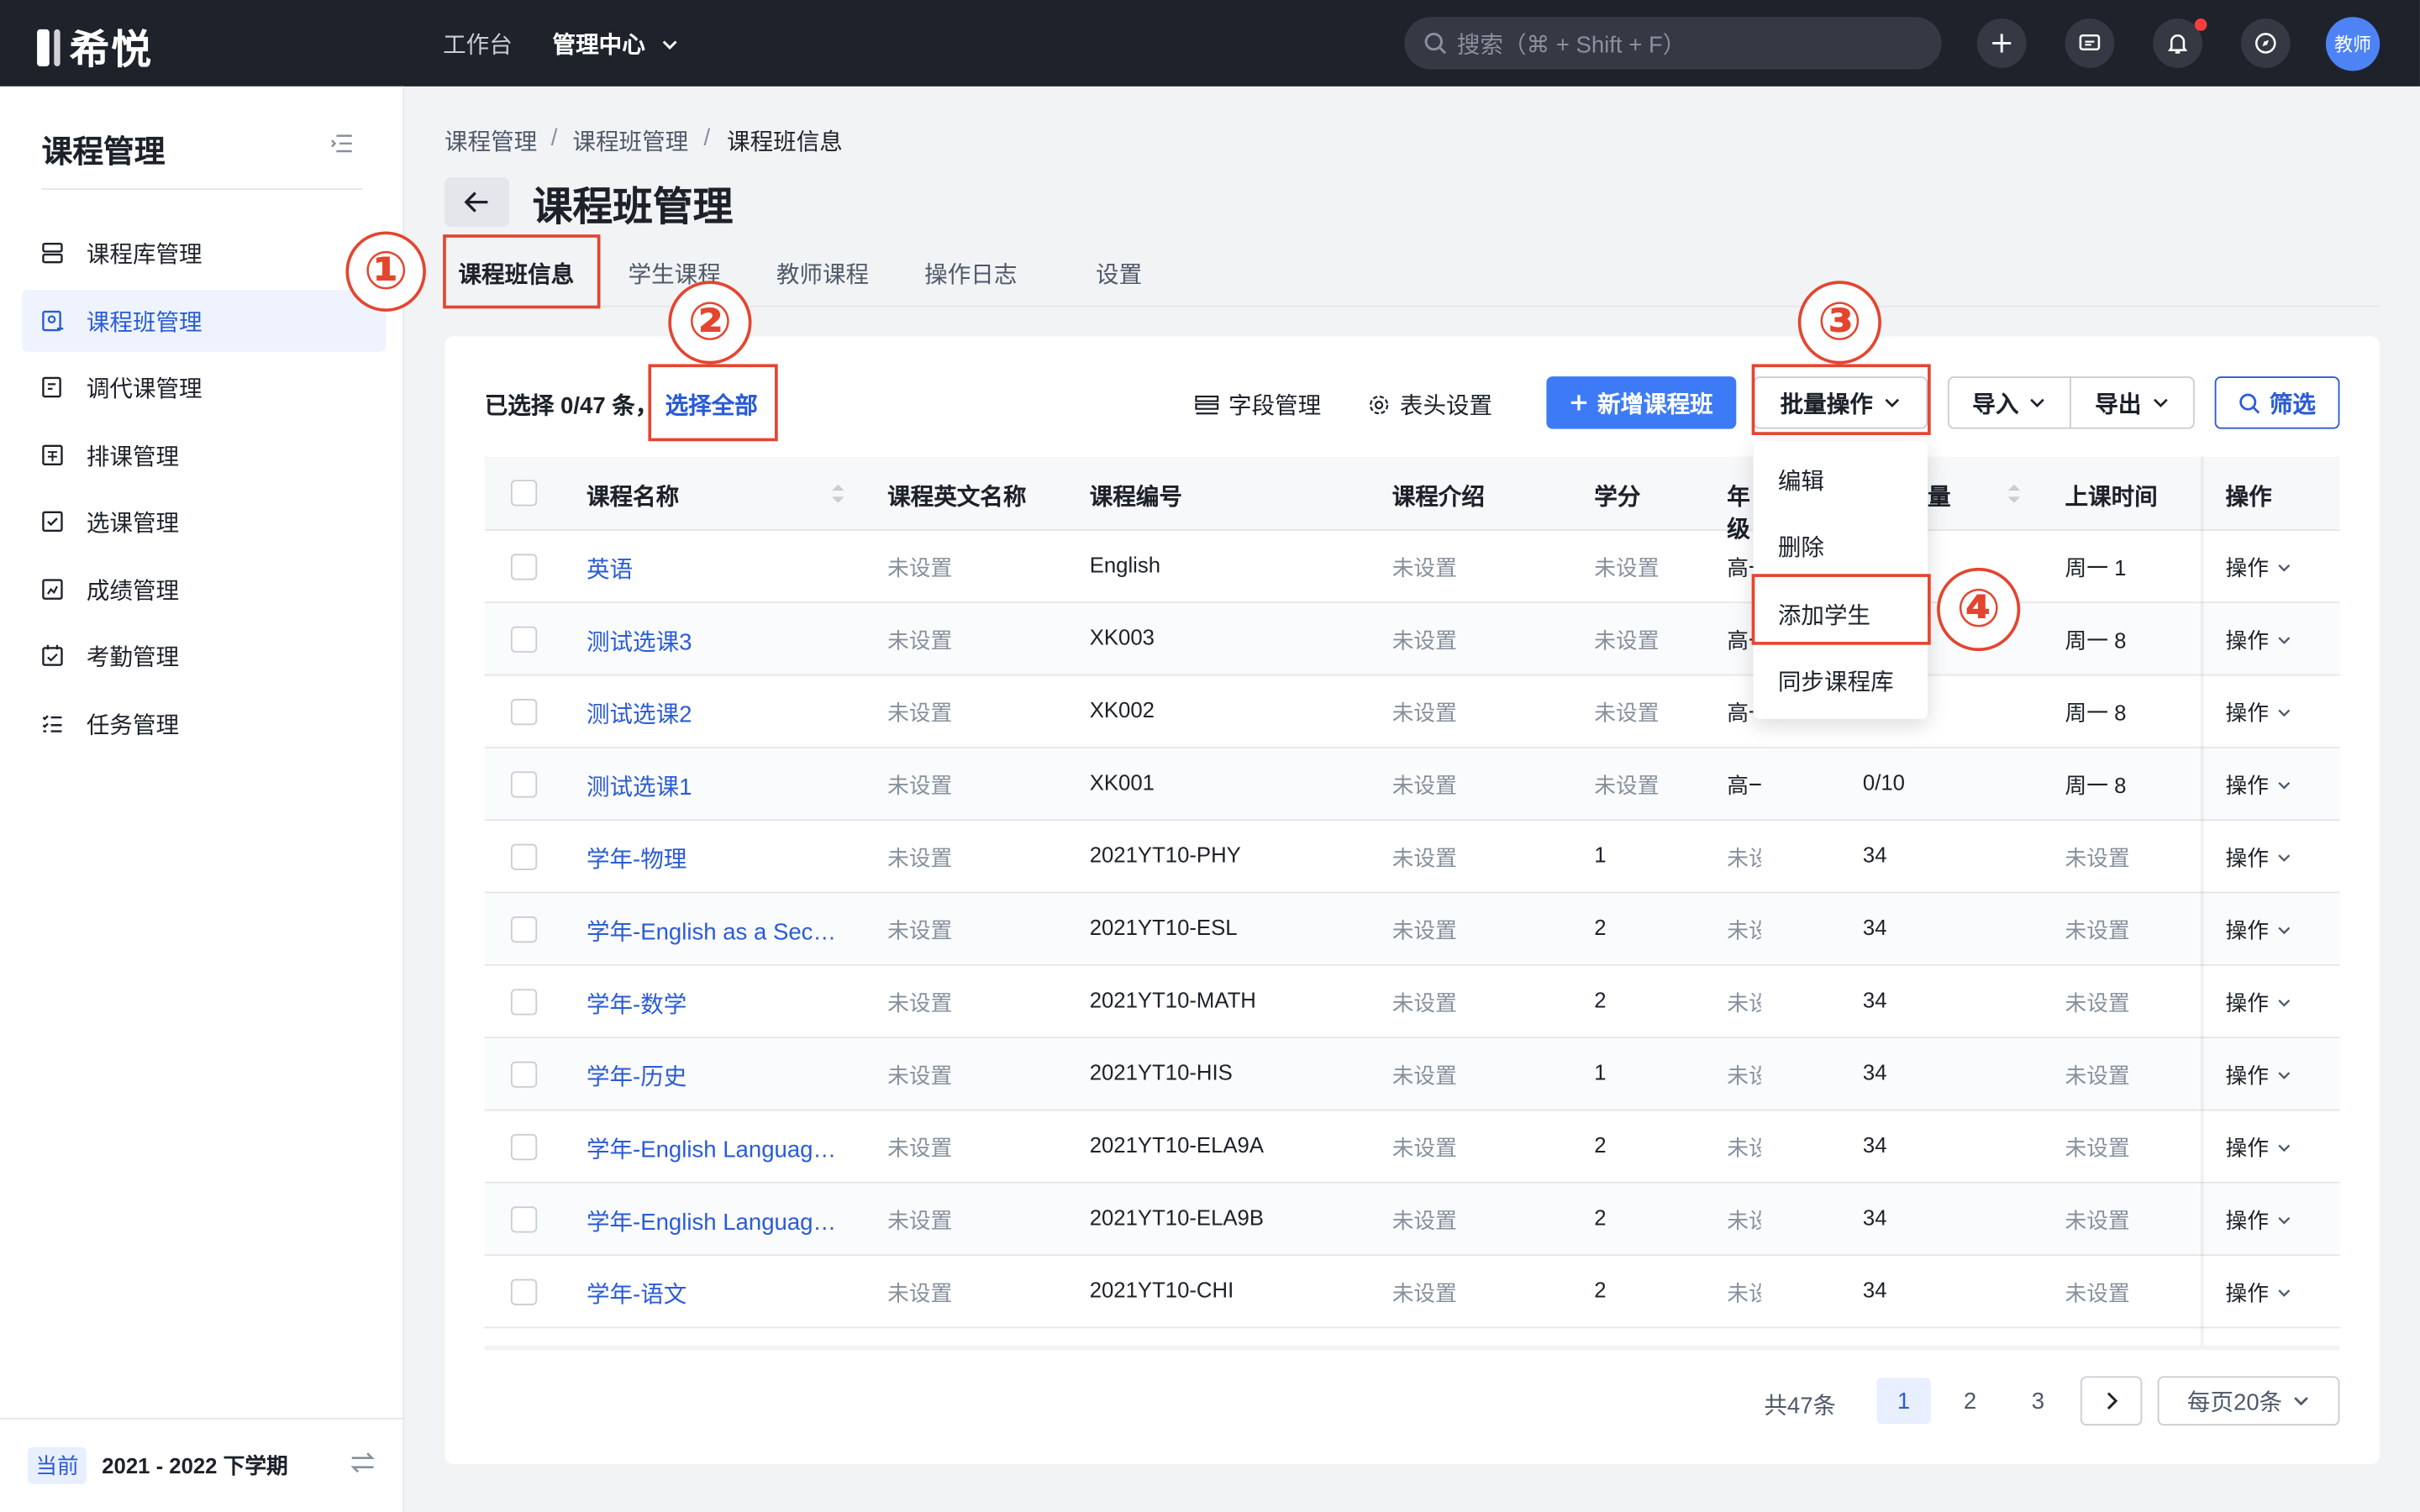 The height and width of the screenshot is (1512, 2420). Describe the element at coordinates (52, 387) in the screenshot. I see `swap-doc-icon` at that location.